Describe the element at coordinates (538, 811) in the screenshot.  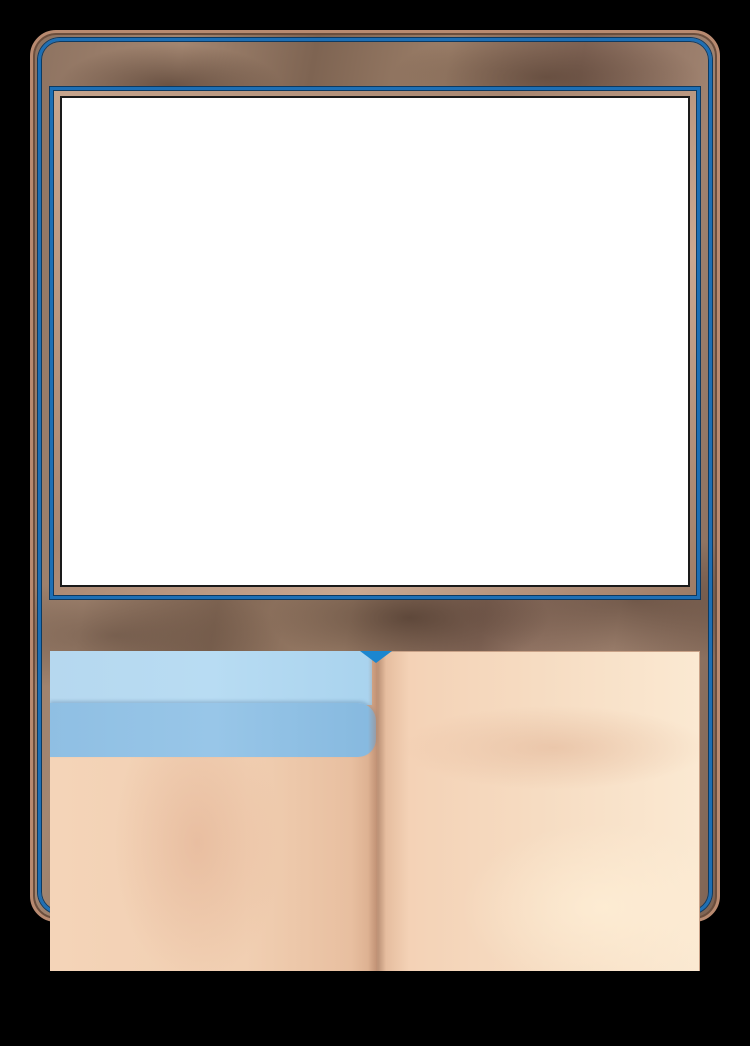
I see `book-right-page` at that location.